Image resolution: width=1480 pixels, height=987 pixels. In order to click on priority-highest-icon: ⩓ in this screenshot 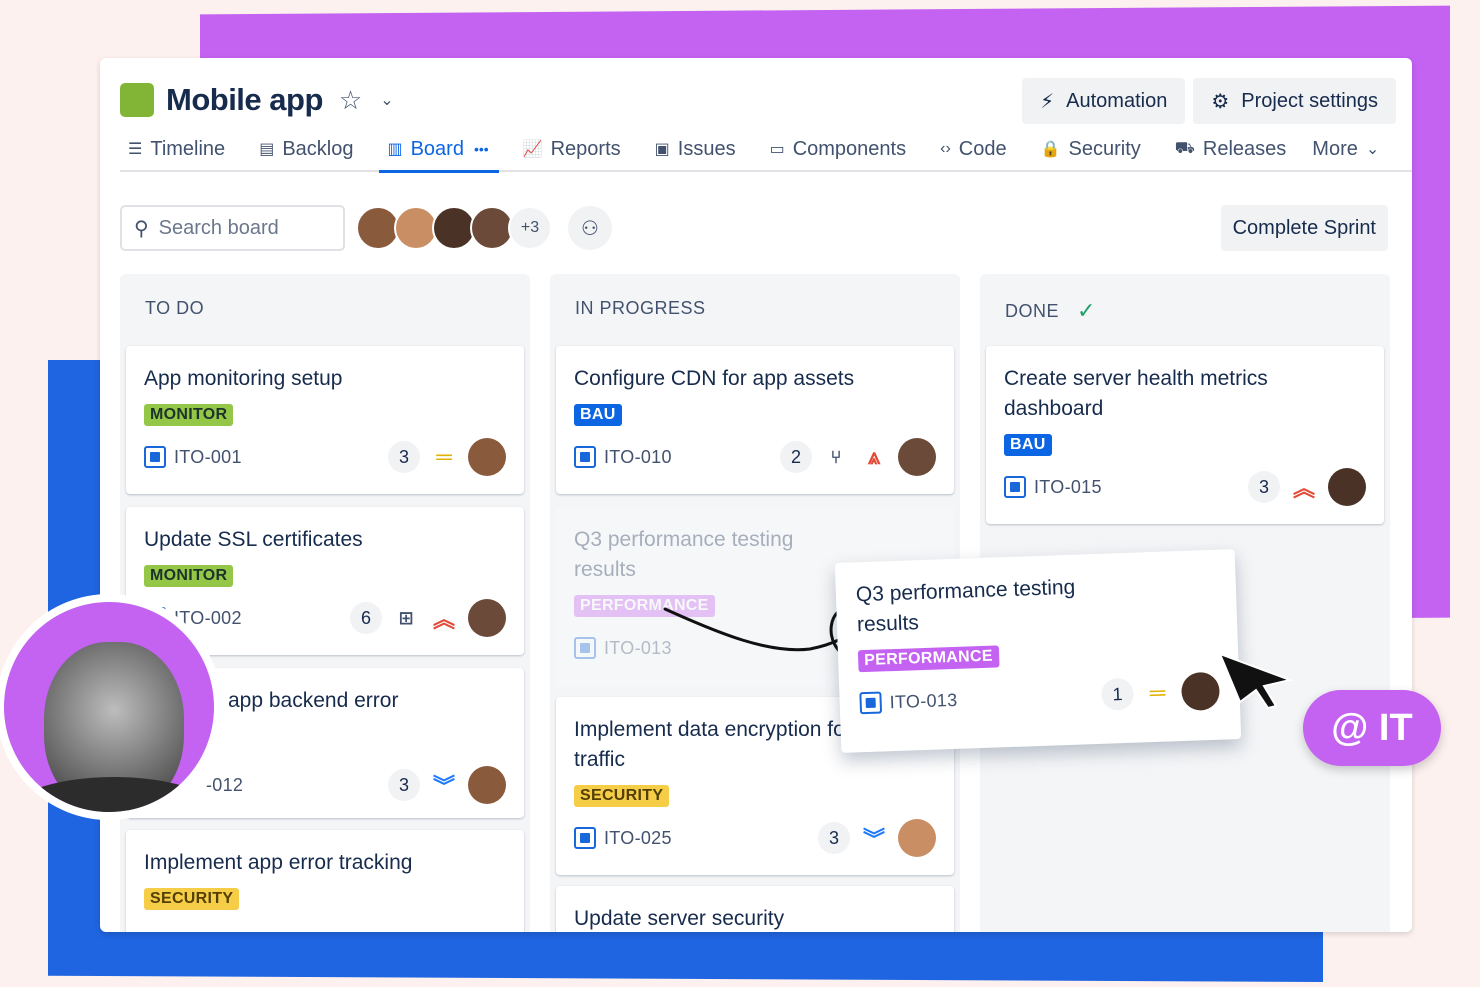, I will do `click(874, 456)`.